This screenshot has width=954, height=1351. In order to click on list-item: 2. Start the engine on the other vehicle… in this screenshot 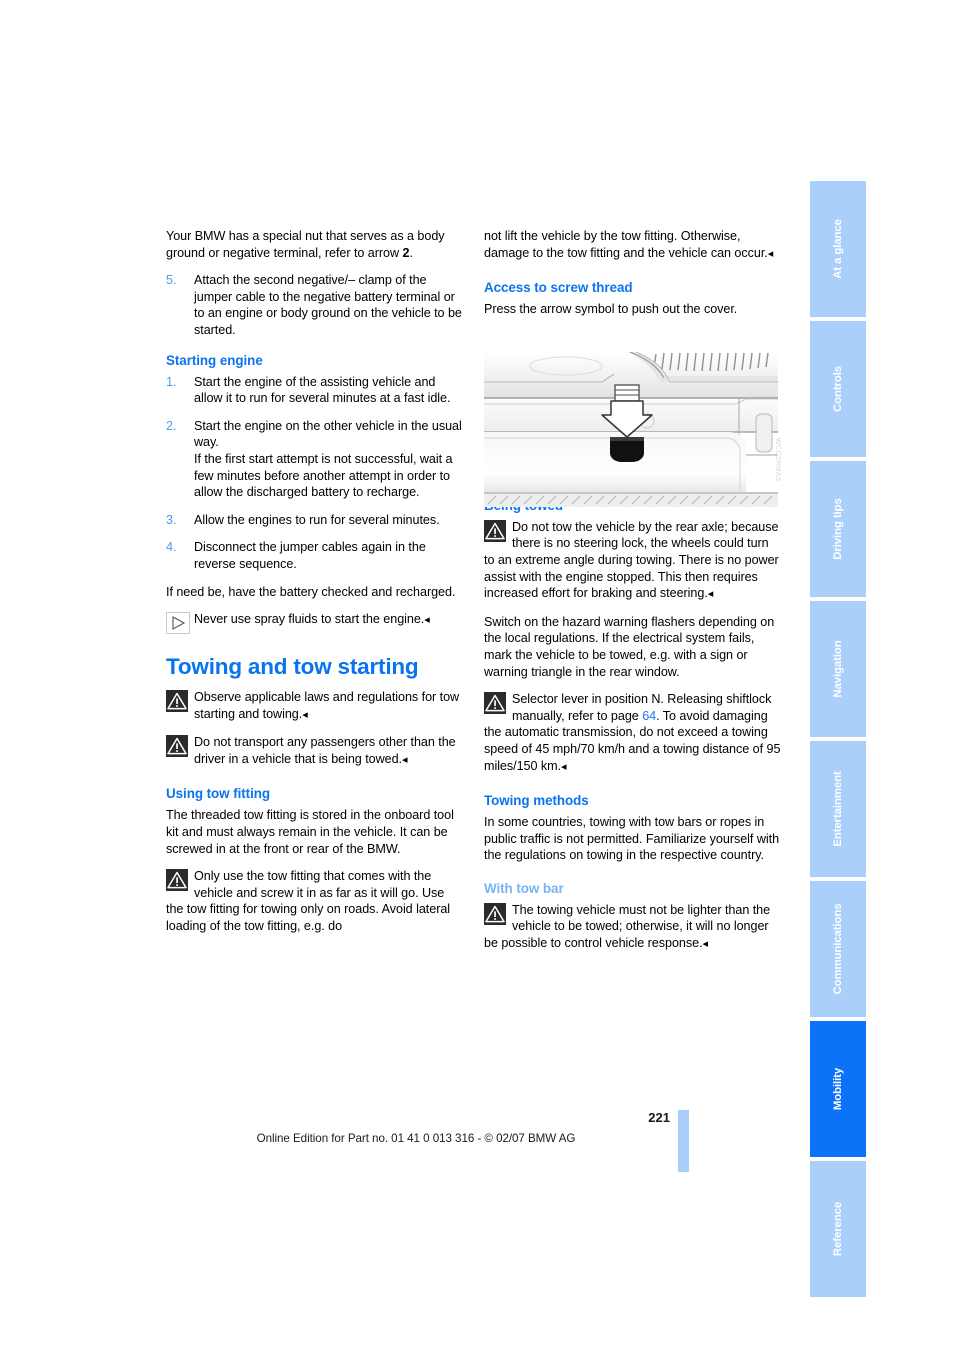, I will do `click(315, 434)`.